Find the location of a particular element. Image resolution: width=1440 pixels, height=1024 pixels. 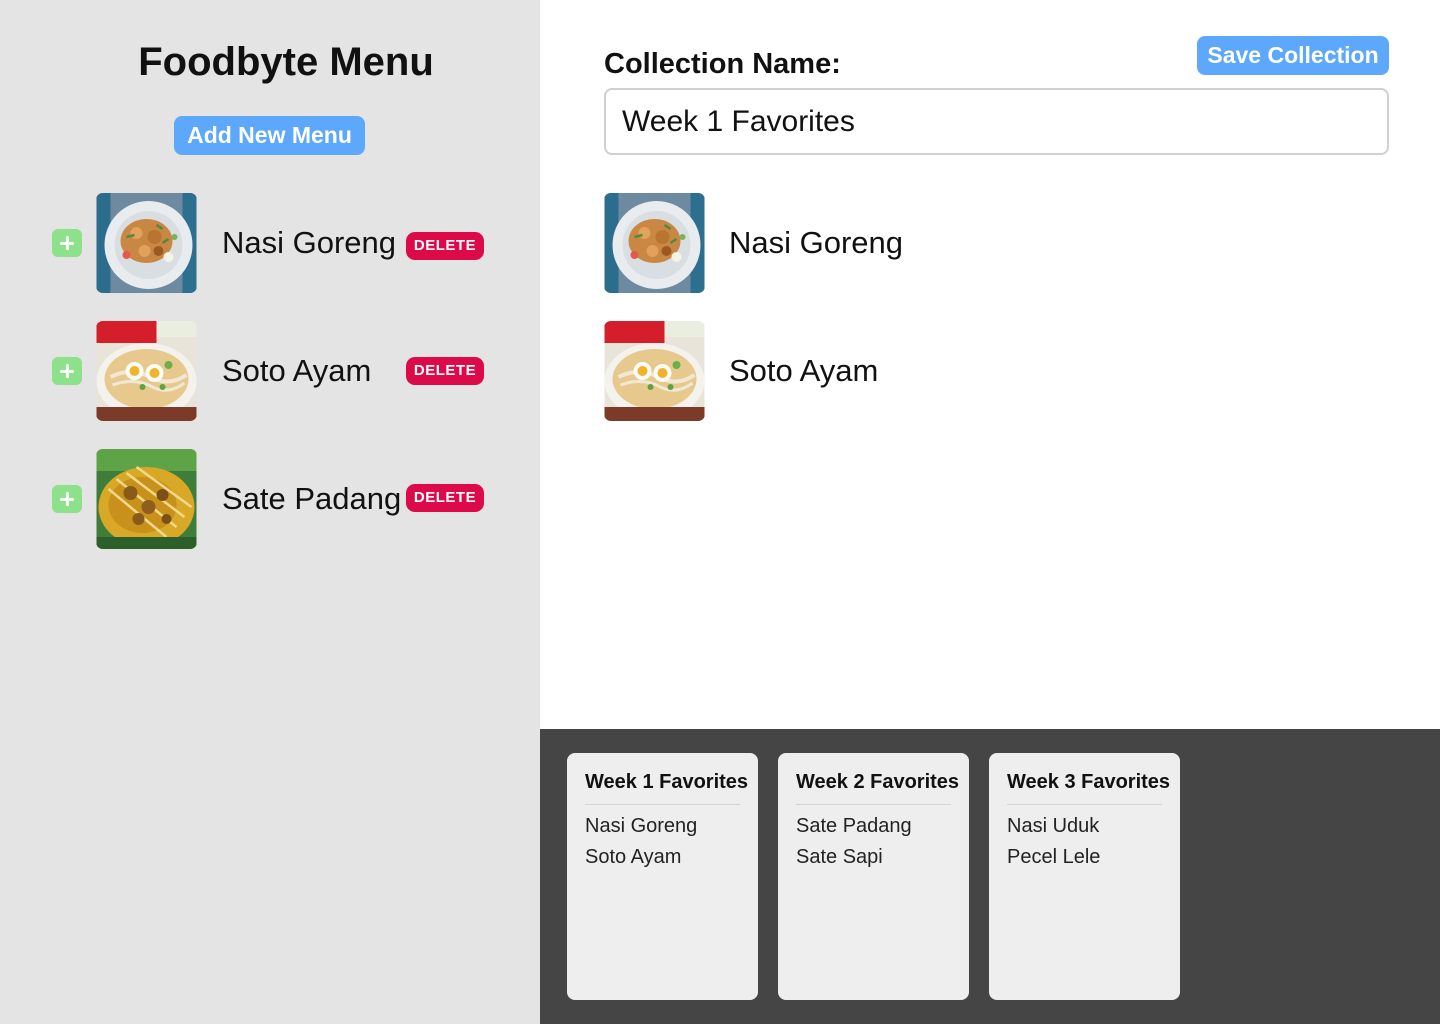

menu-item-name: Soto Ayam is located at coordinates (297, 370).